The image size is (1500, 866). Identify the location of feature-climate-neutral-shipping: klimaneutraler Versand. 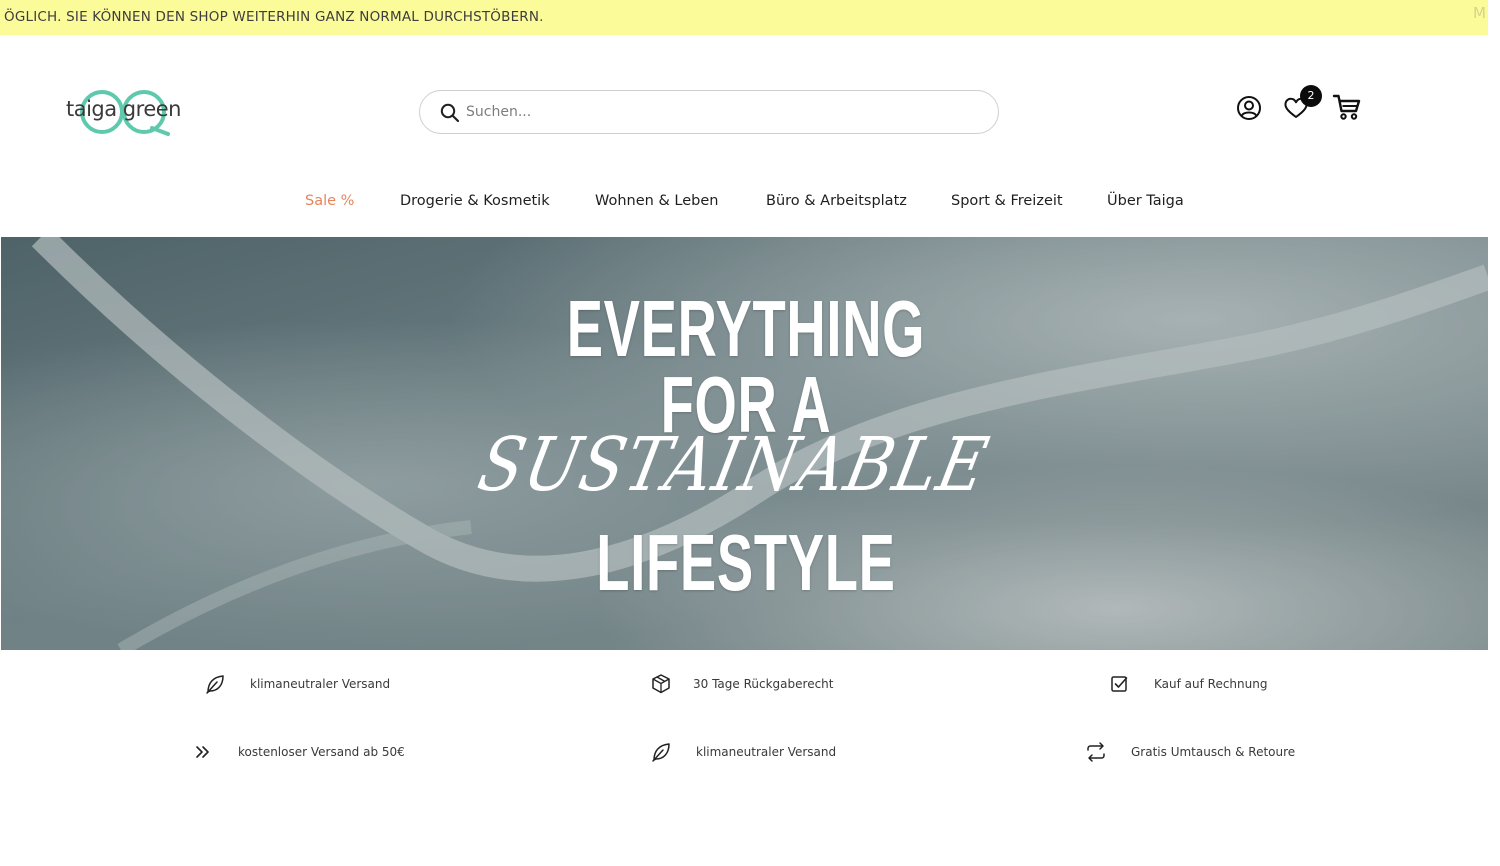
(334, 685).